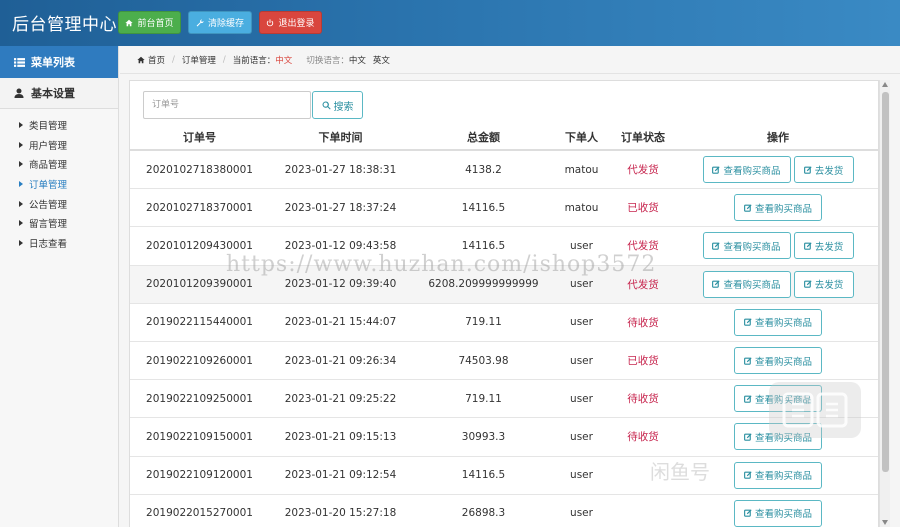 The width and height of the screenshot is (900, 527). What do you see at coordinates (199, 284) in the screenshot?
I see `order-number-cell: 2020101209390001` at bounding box center [199, 284].